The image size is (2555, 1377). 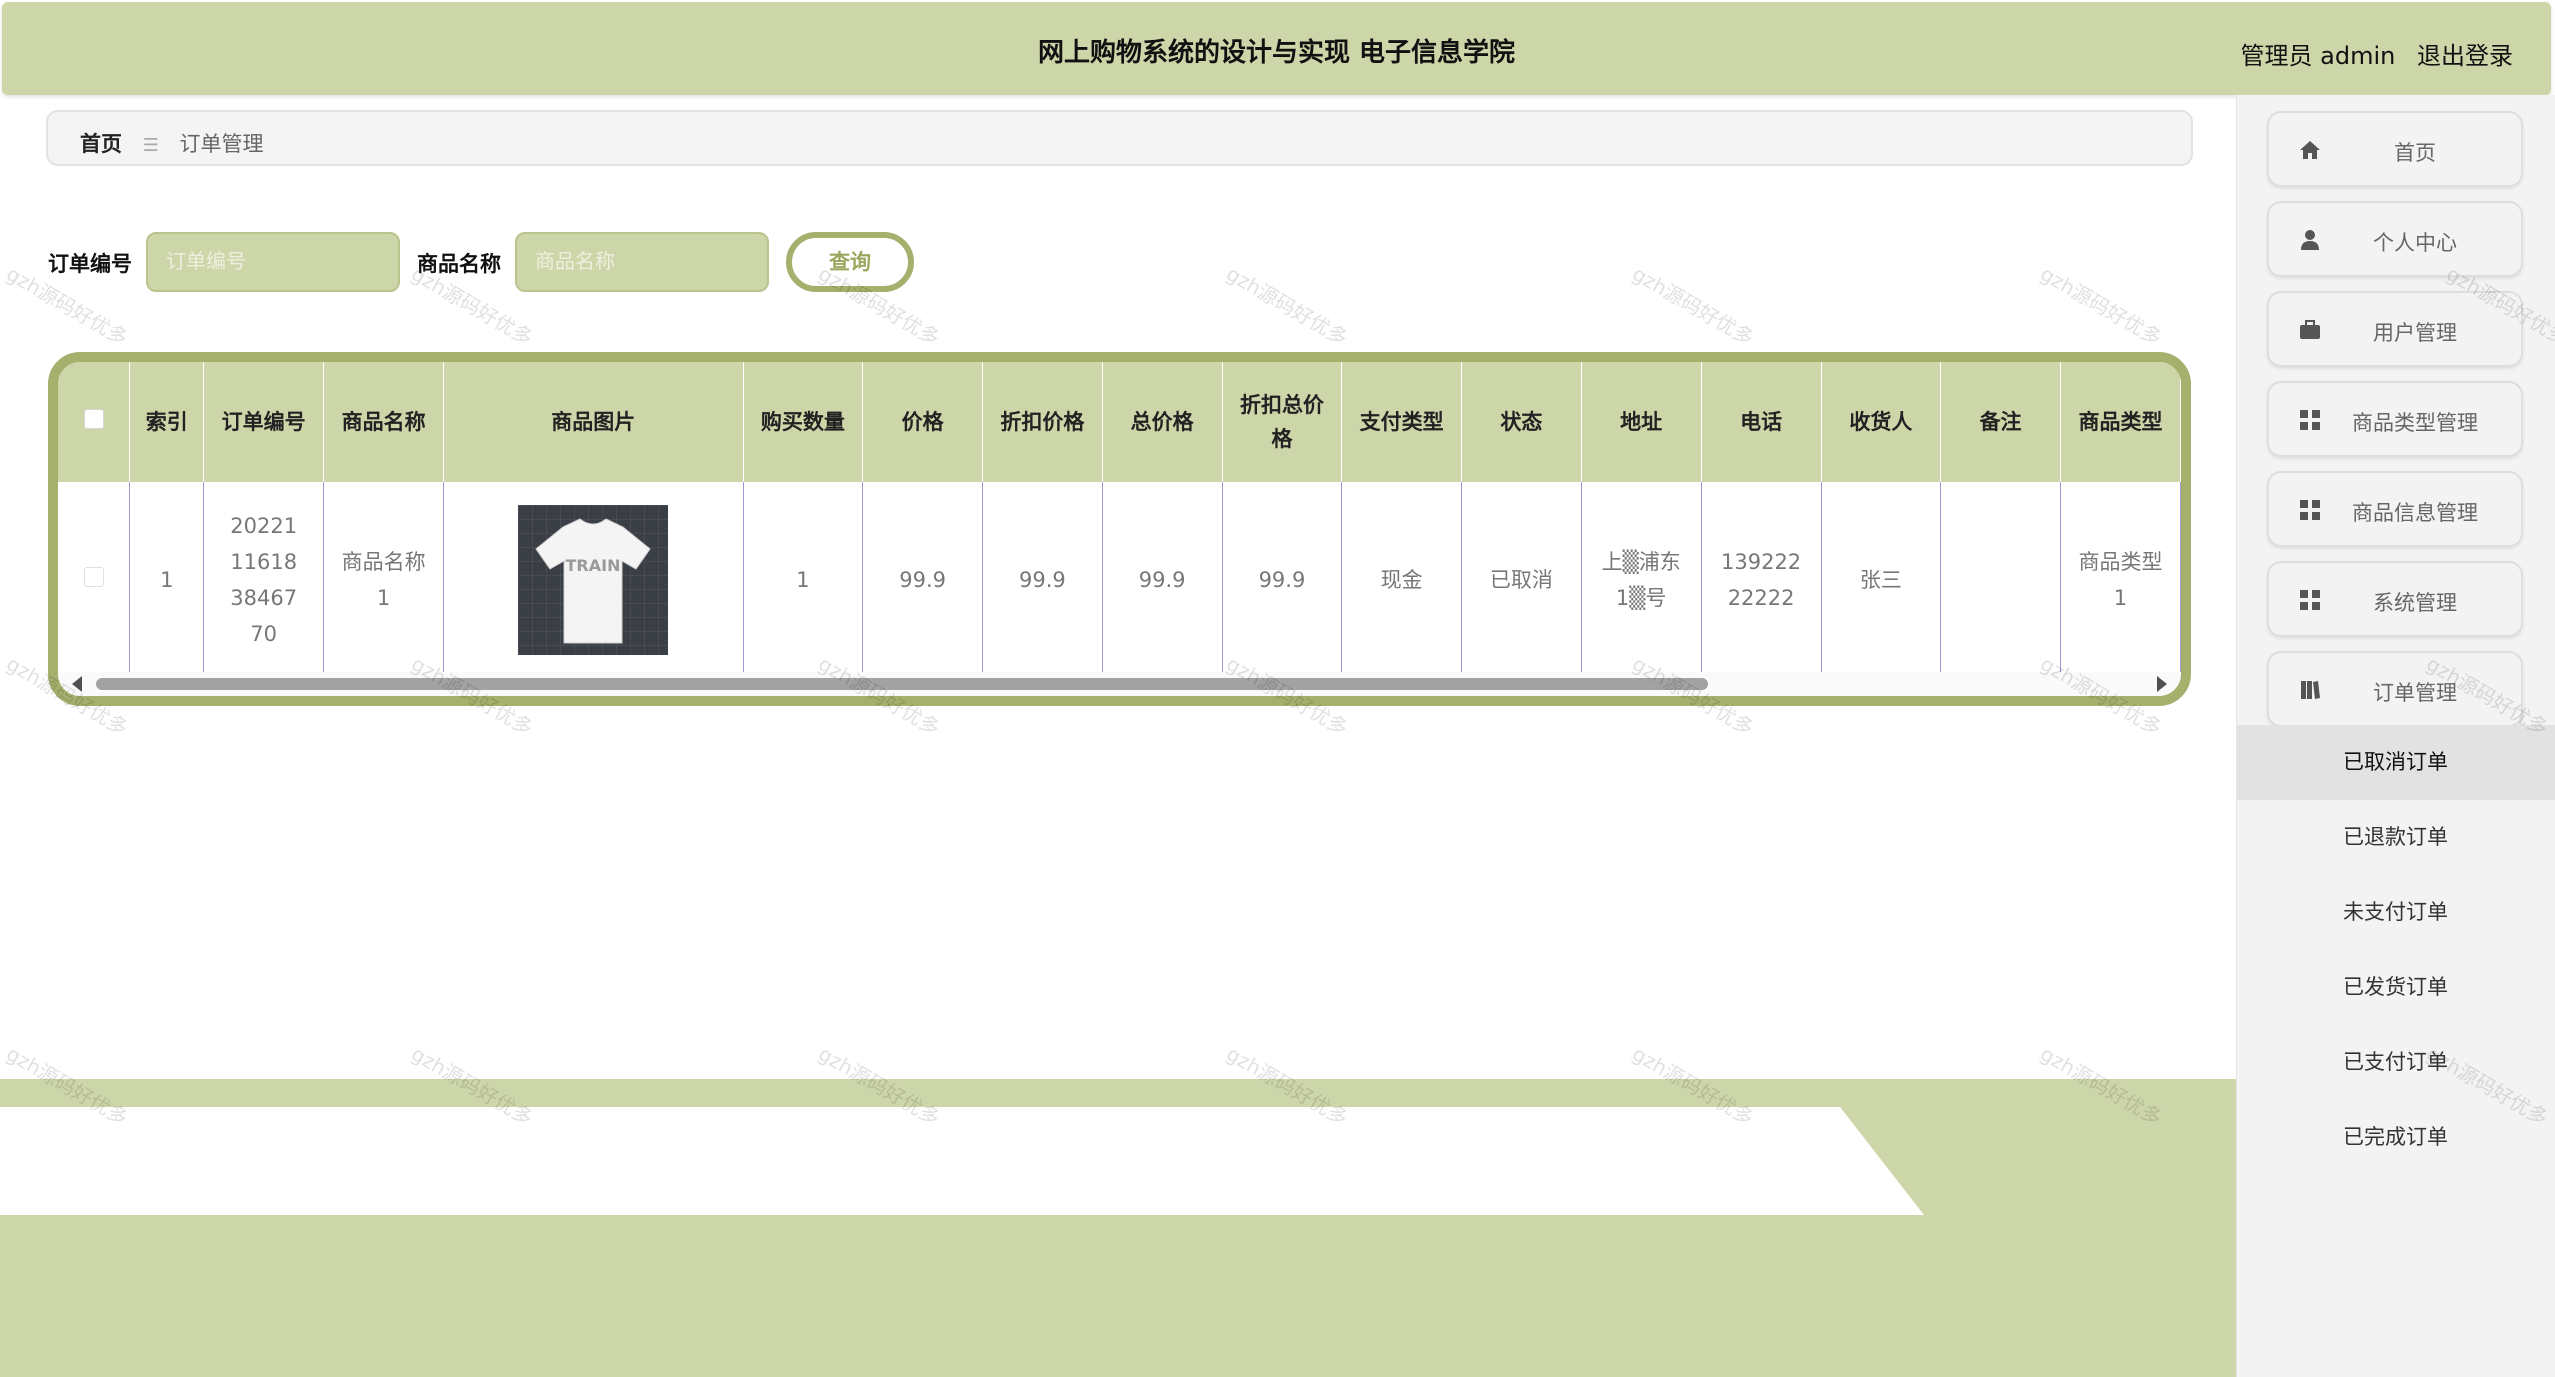 I want to click on sidebar-item-product-types: 商品类型管理, so click(x=2395, y=419).